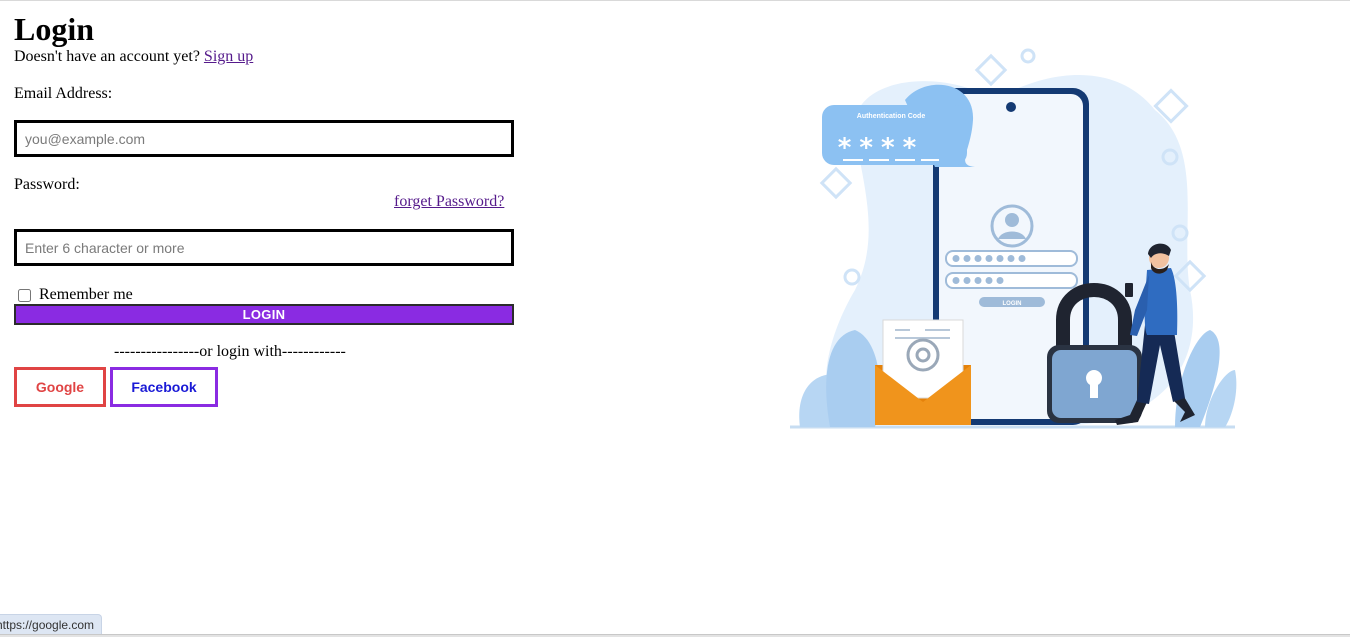  I want to click on svg-text: LOGIN, so click(1012, 304).